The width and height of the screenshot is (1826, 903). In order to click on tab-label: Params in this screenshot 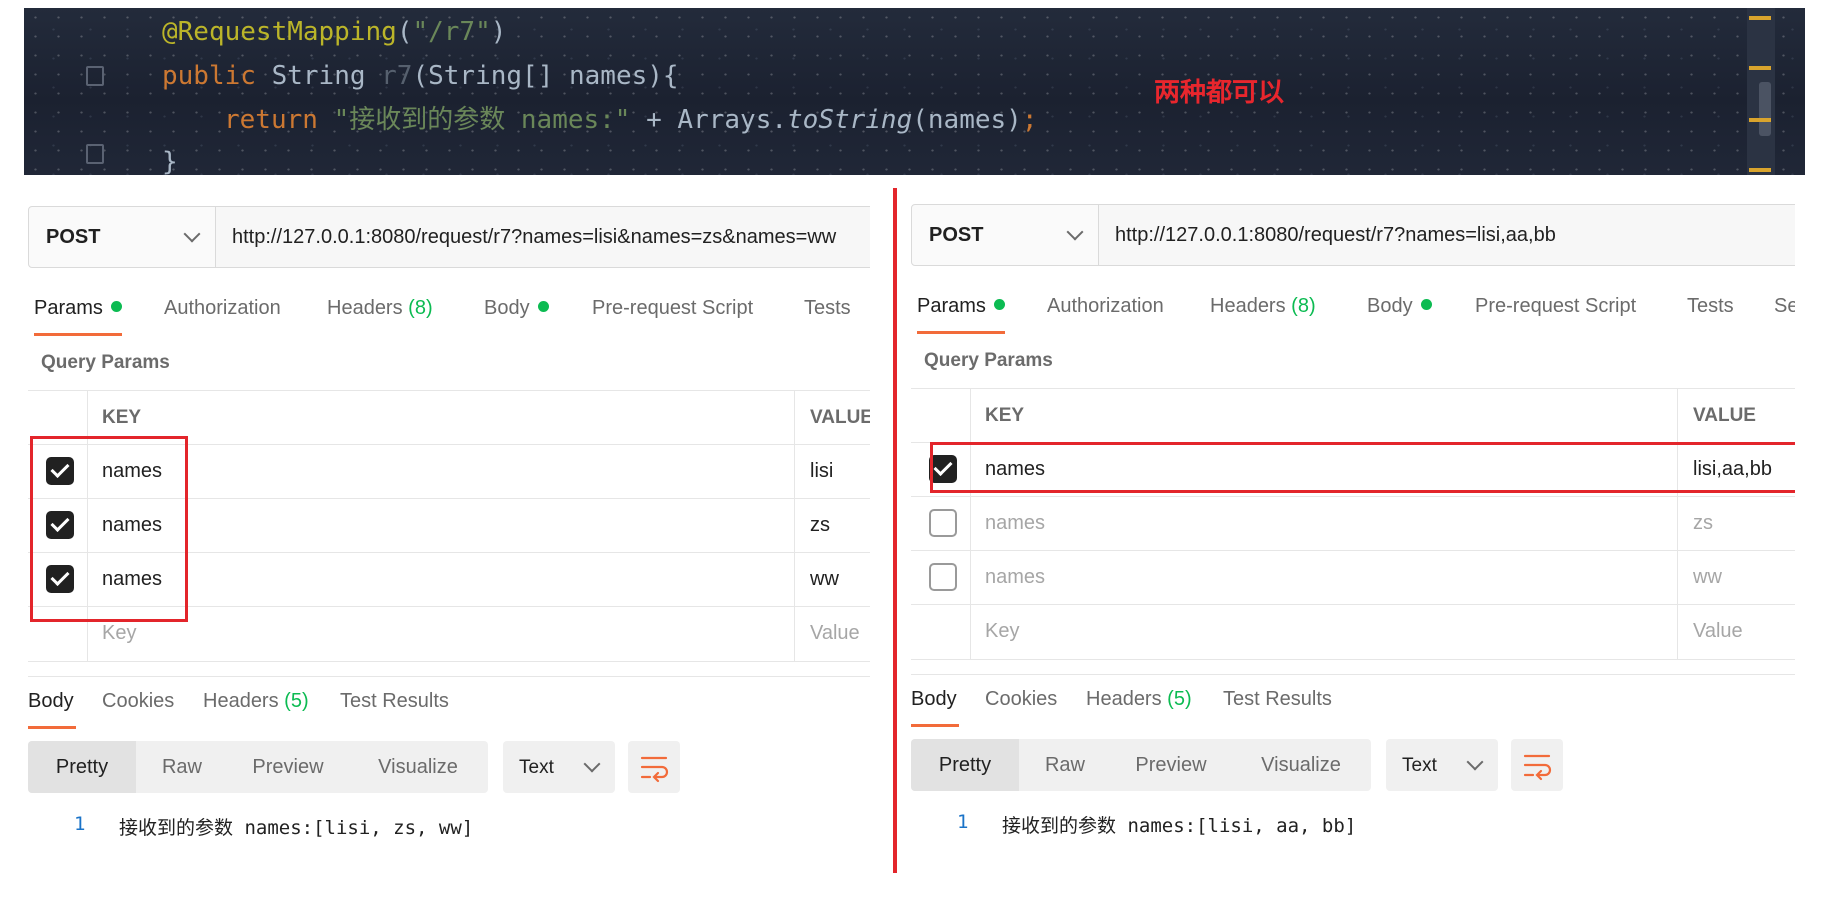, I will do `click(68, 308)`.